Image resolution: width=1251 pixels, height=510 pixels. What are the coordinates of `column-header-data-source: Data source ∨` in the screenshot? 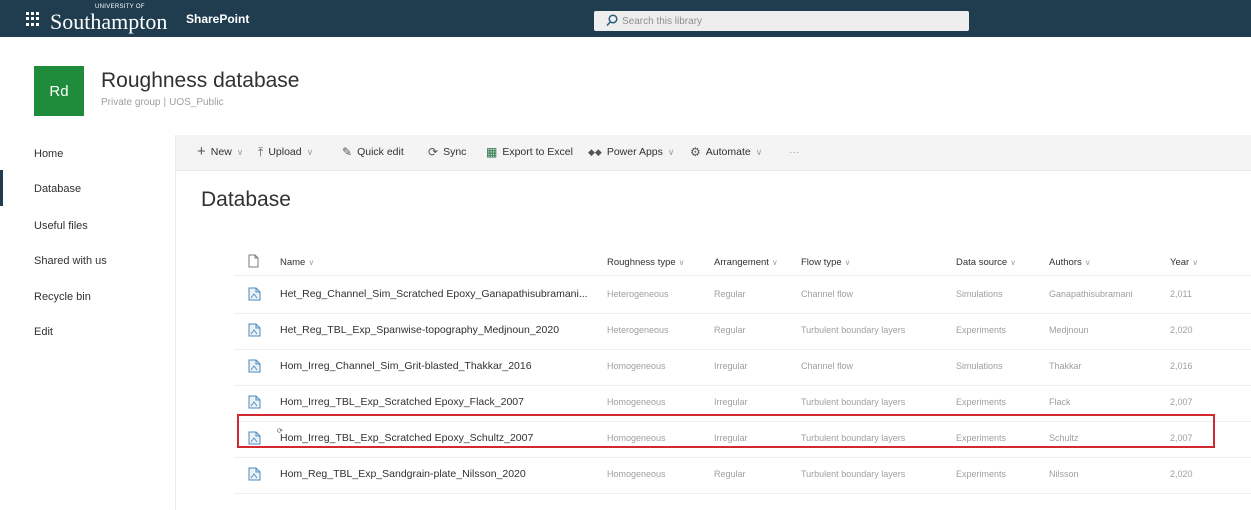 It's located at (986, 262).